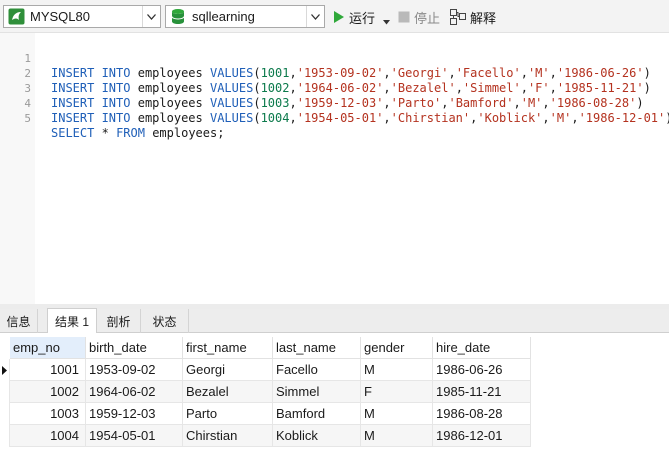  I want to click on table-cell: 1002, so click(48, 392).